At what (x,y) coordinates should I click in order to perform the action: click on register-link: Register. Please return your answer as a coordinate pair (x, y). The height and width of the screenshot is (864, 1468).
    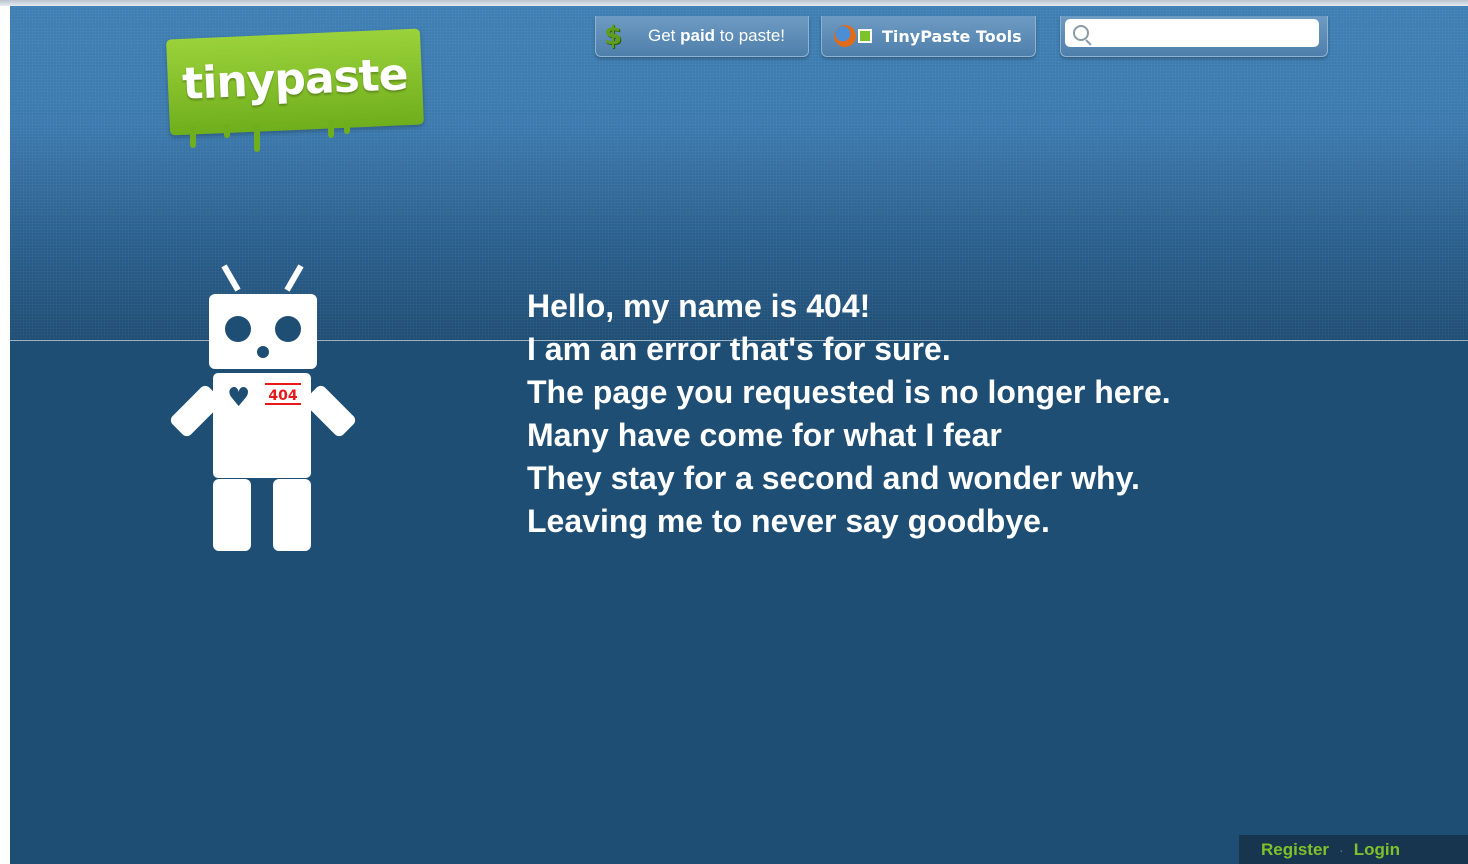
    Looking at the image, I should click on (1295, 850).